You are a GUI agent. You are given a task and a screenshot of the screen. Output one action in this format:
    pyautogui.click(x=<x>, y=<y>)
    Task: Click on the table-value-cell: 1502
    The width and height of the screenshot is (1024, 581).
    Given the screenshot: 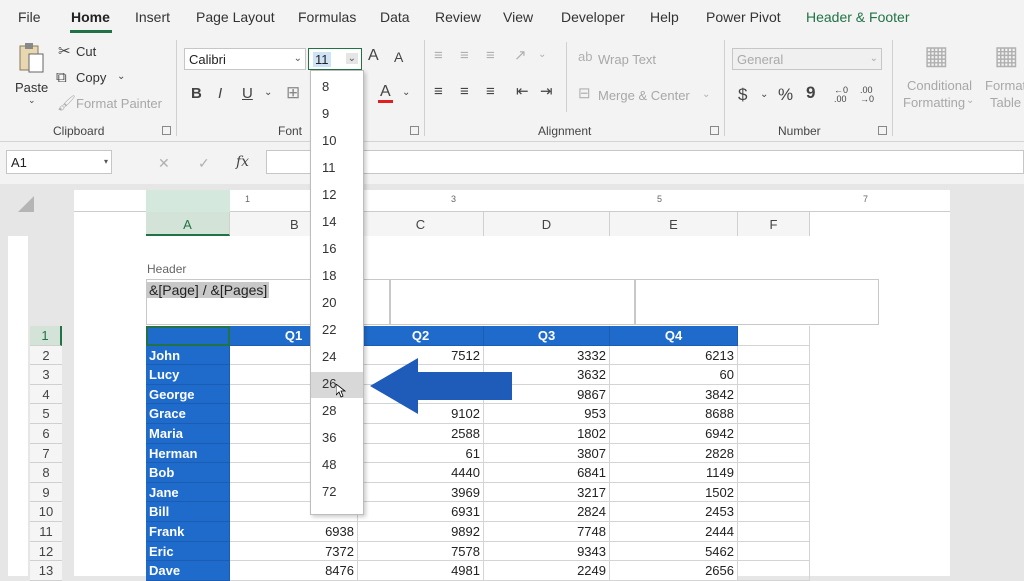 What is the action you would take?
    pyautogui.click(x=674, y=492)
    